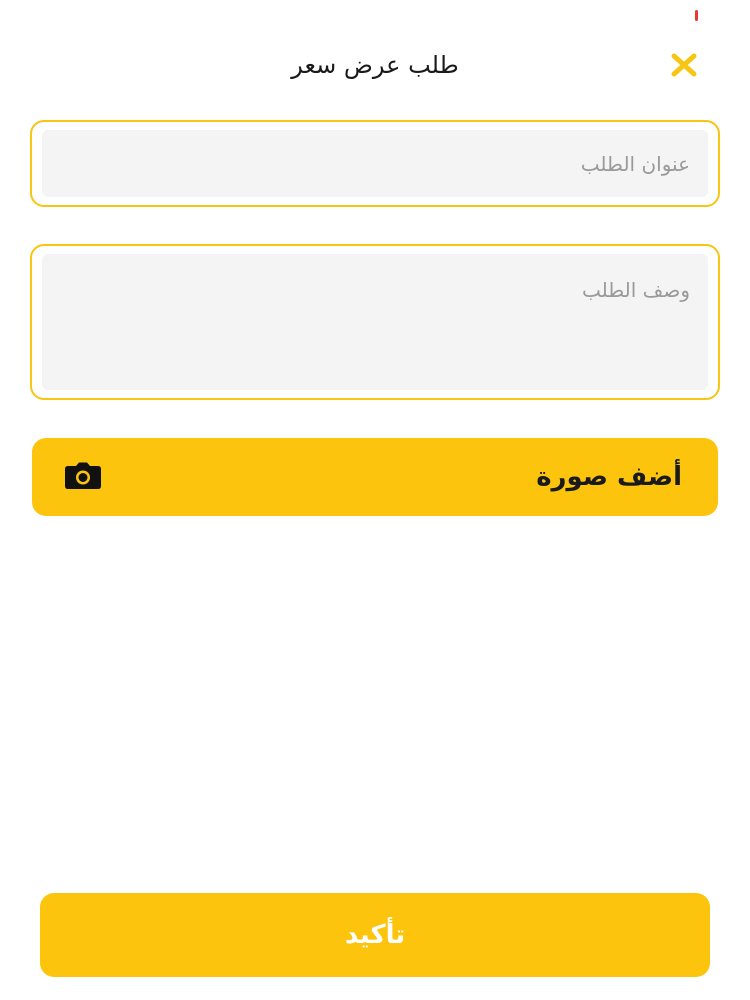  I want to click on camera-icon, so click(83, 475).